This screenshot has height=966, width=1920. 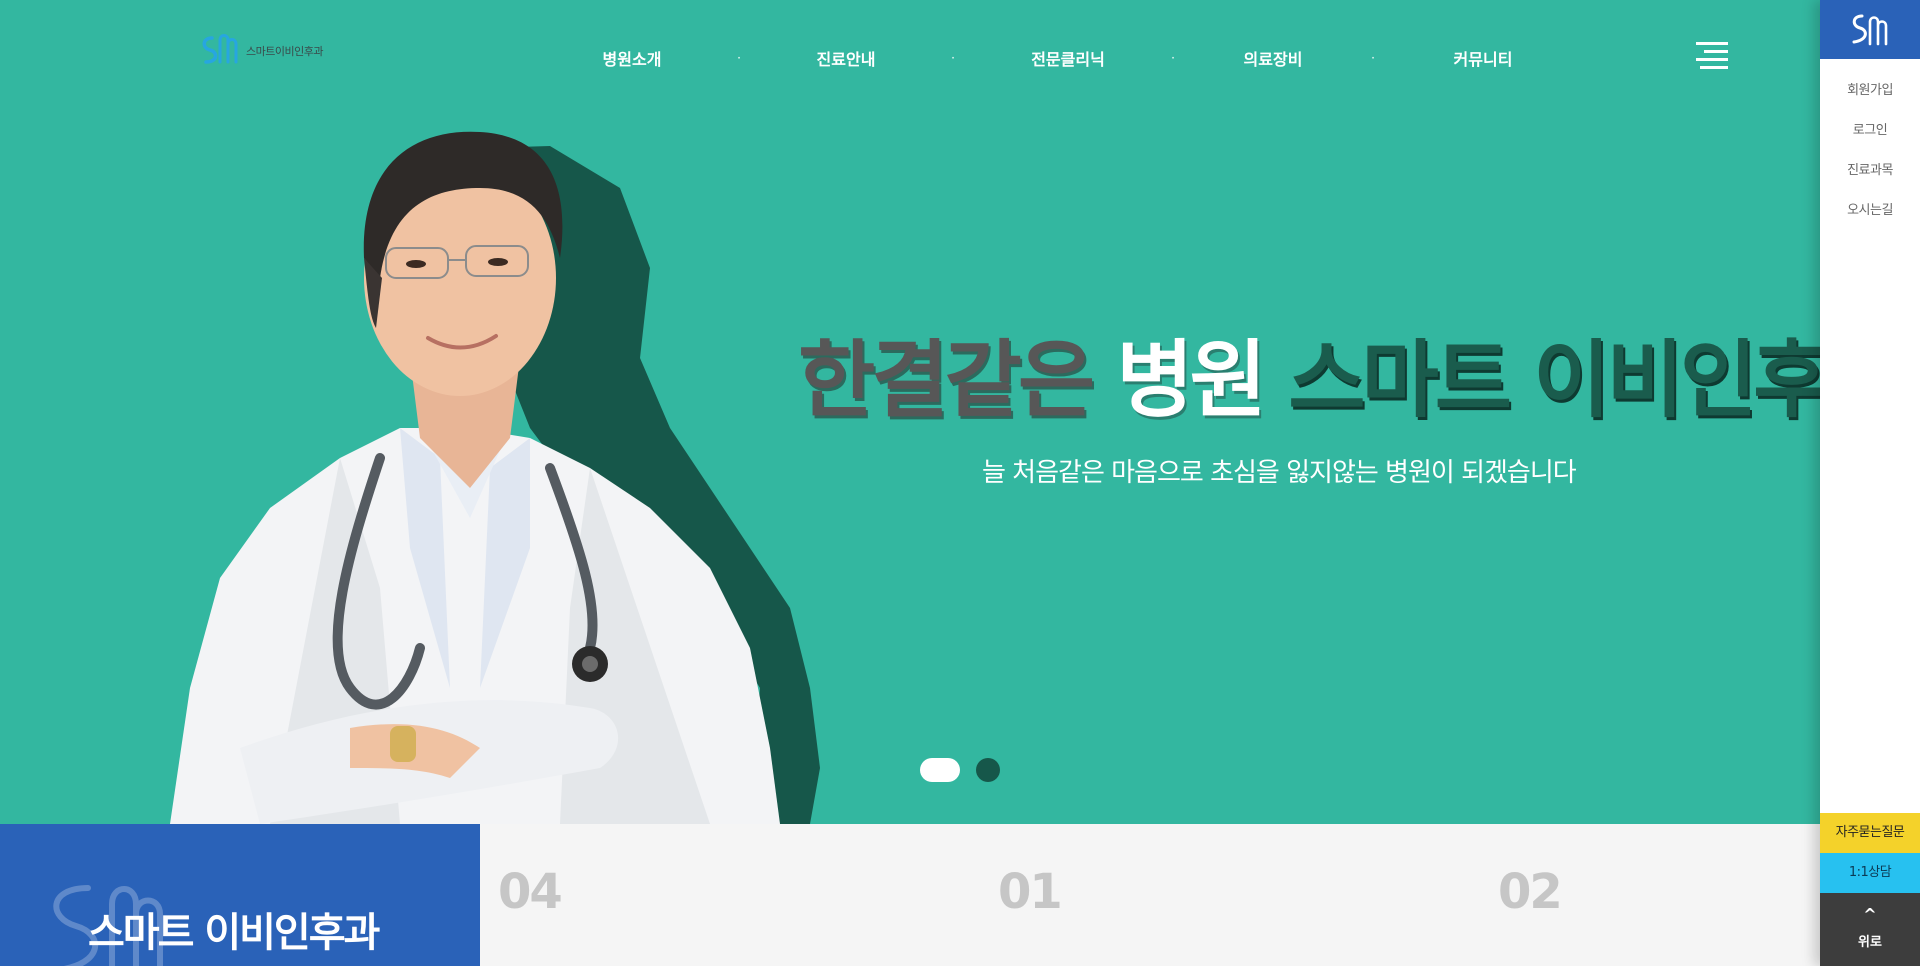 I want to click on logo-text: 스마트이비인후과, so click(x=284, y=51).